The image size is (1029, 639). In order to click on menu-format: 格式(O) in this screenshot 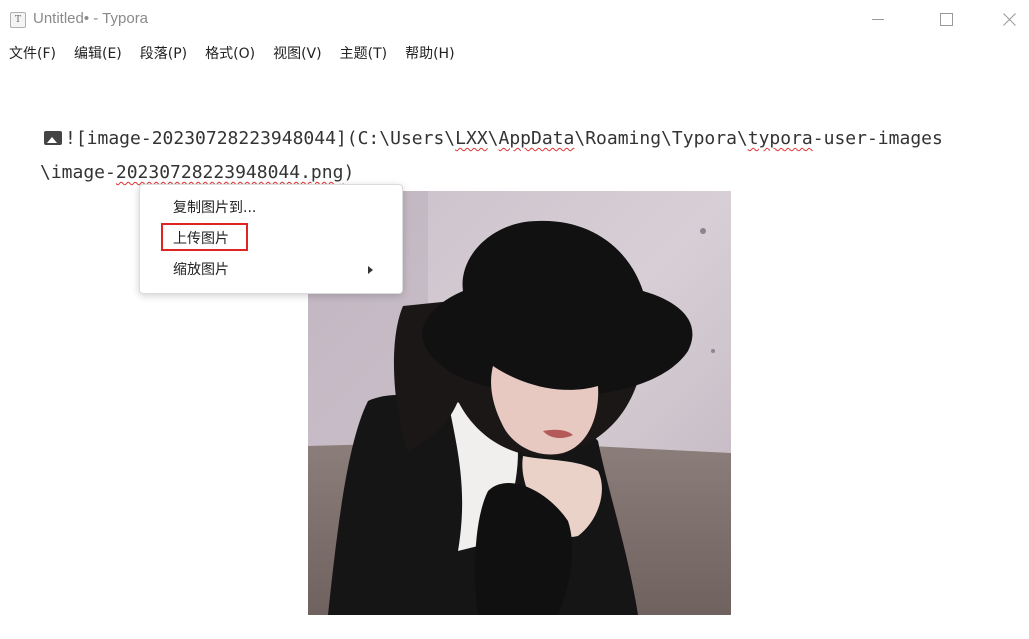, I will do `click(230, 54)`.